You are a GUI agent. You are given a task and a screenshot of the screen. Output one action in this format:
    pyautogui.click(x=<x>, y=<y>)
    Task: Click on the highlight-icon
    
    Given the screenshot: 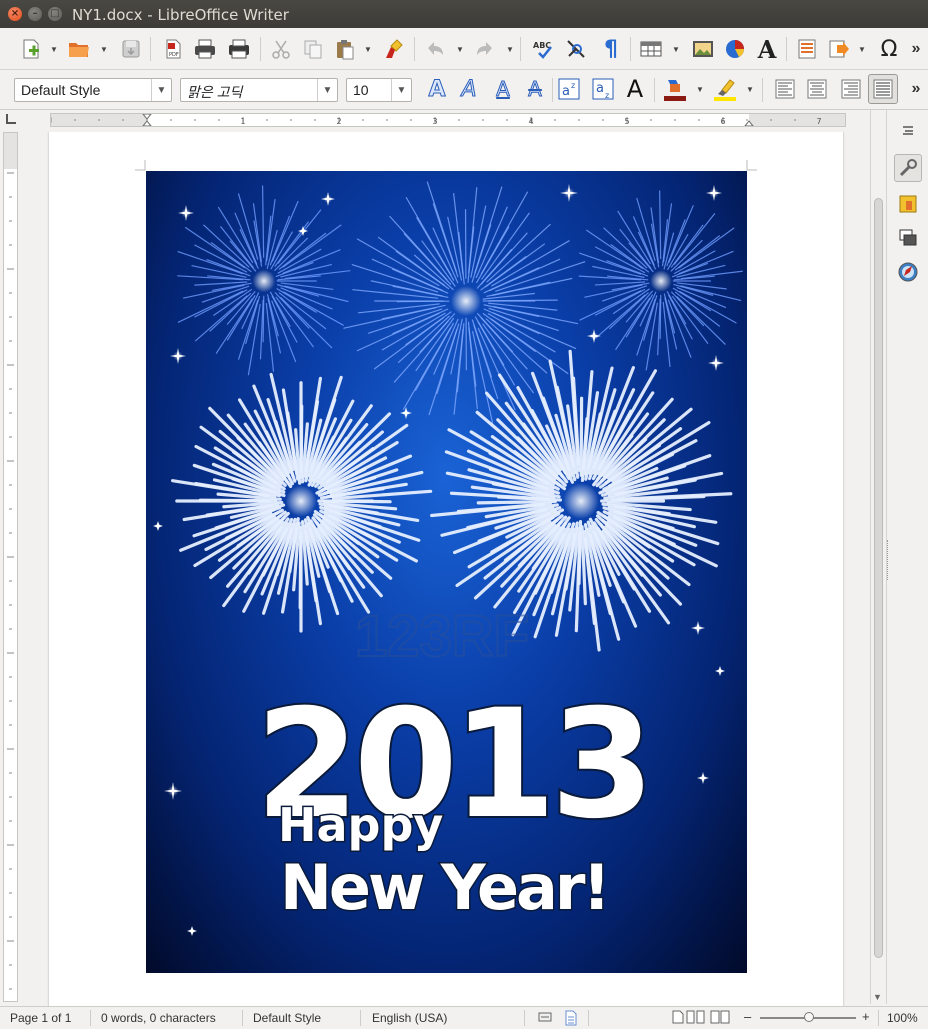 What is the action you would take?
    pyautogui.click(x=725, y=89)
    